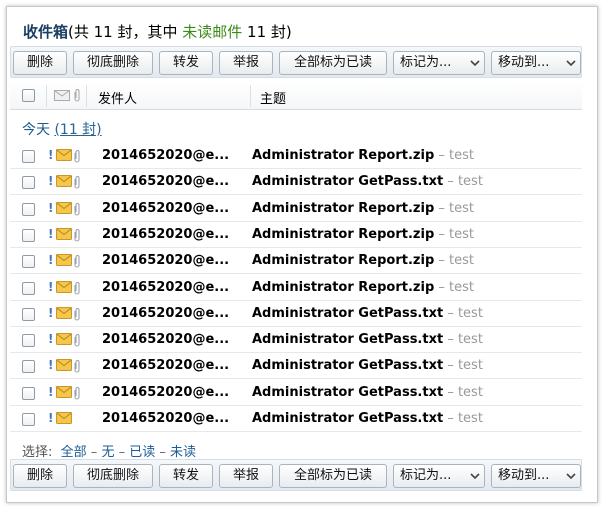 This screenshot has height=508, width=604. I want to click on list-header: 发件人 主题, so click(296, 96).